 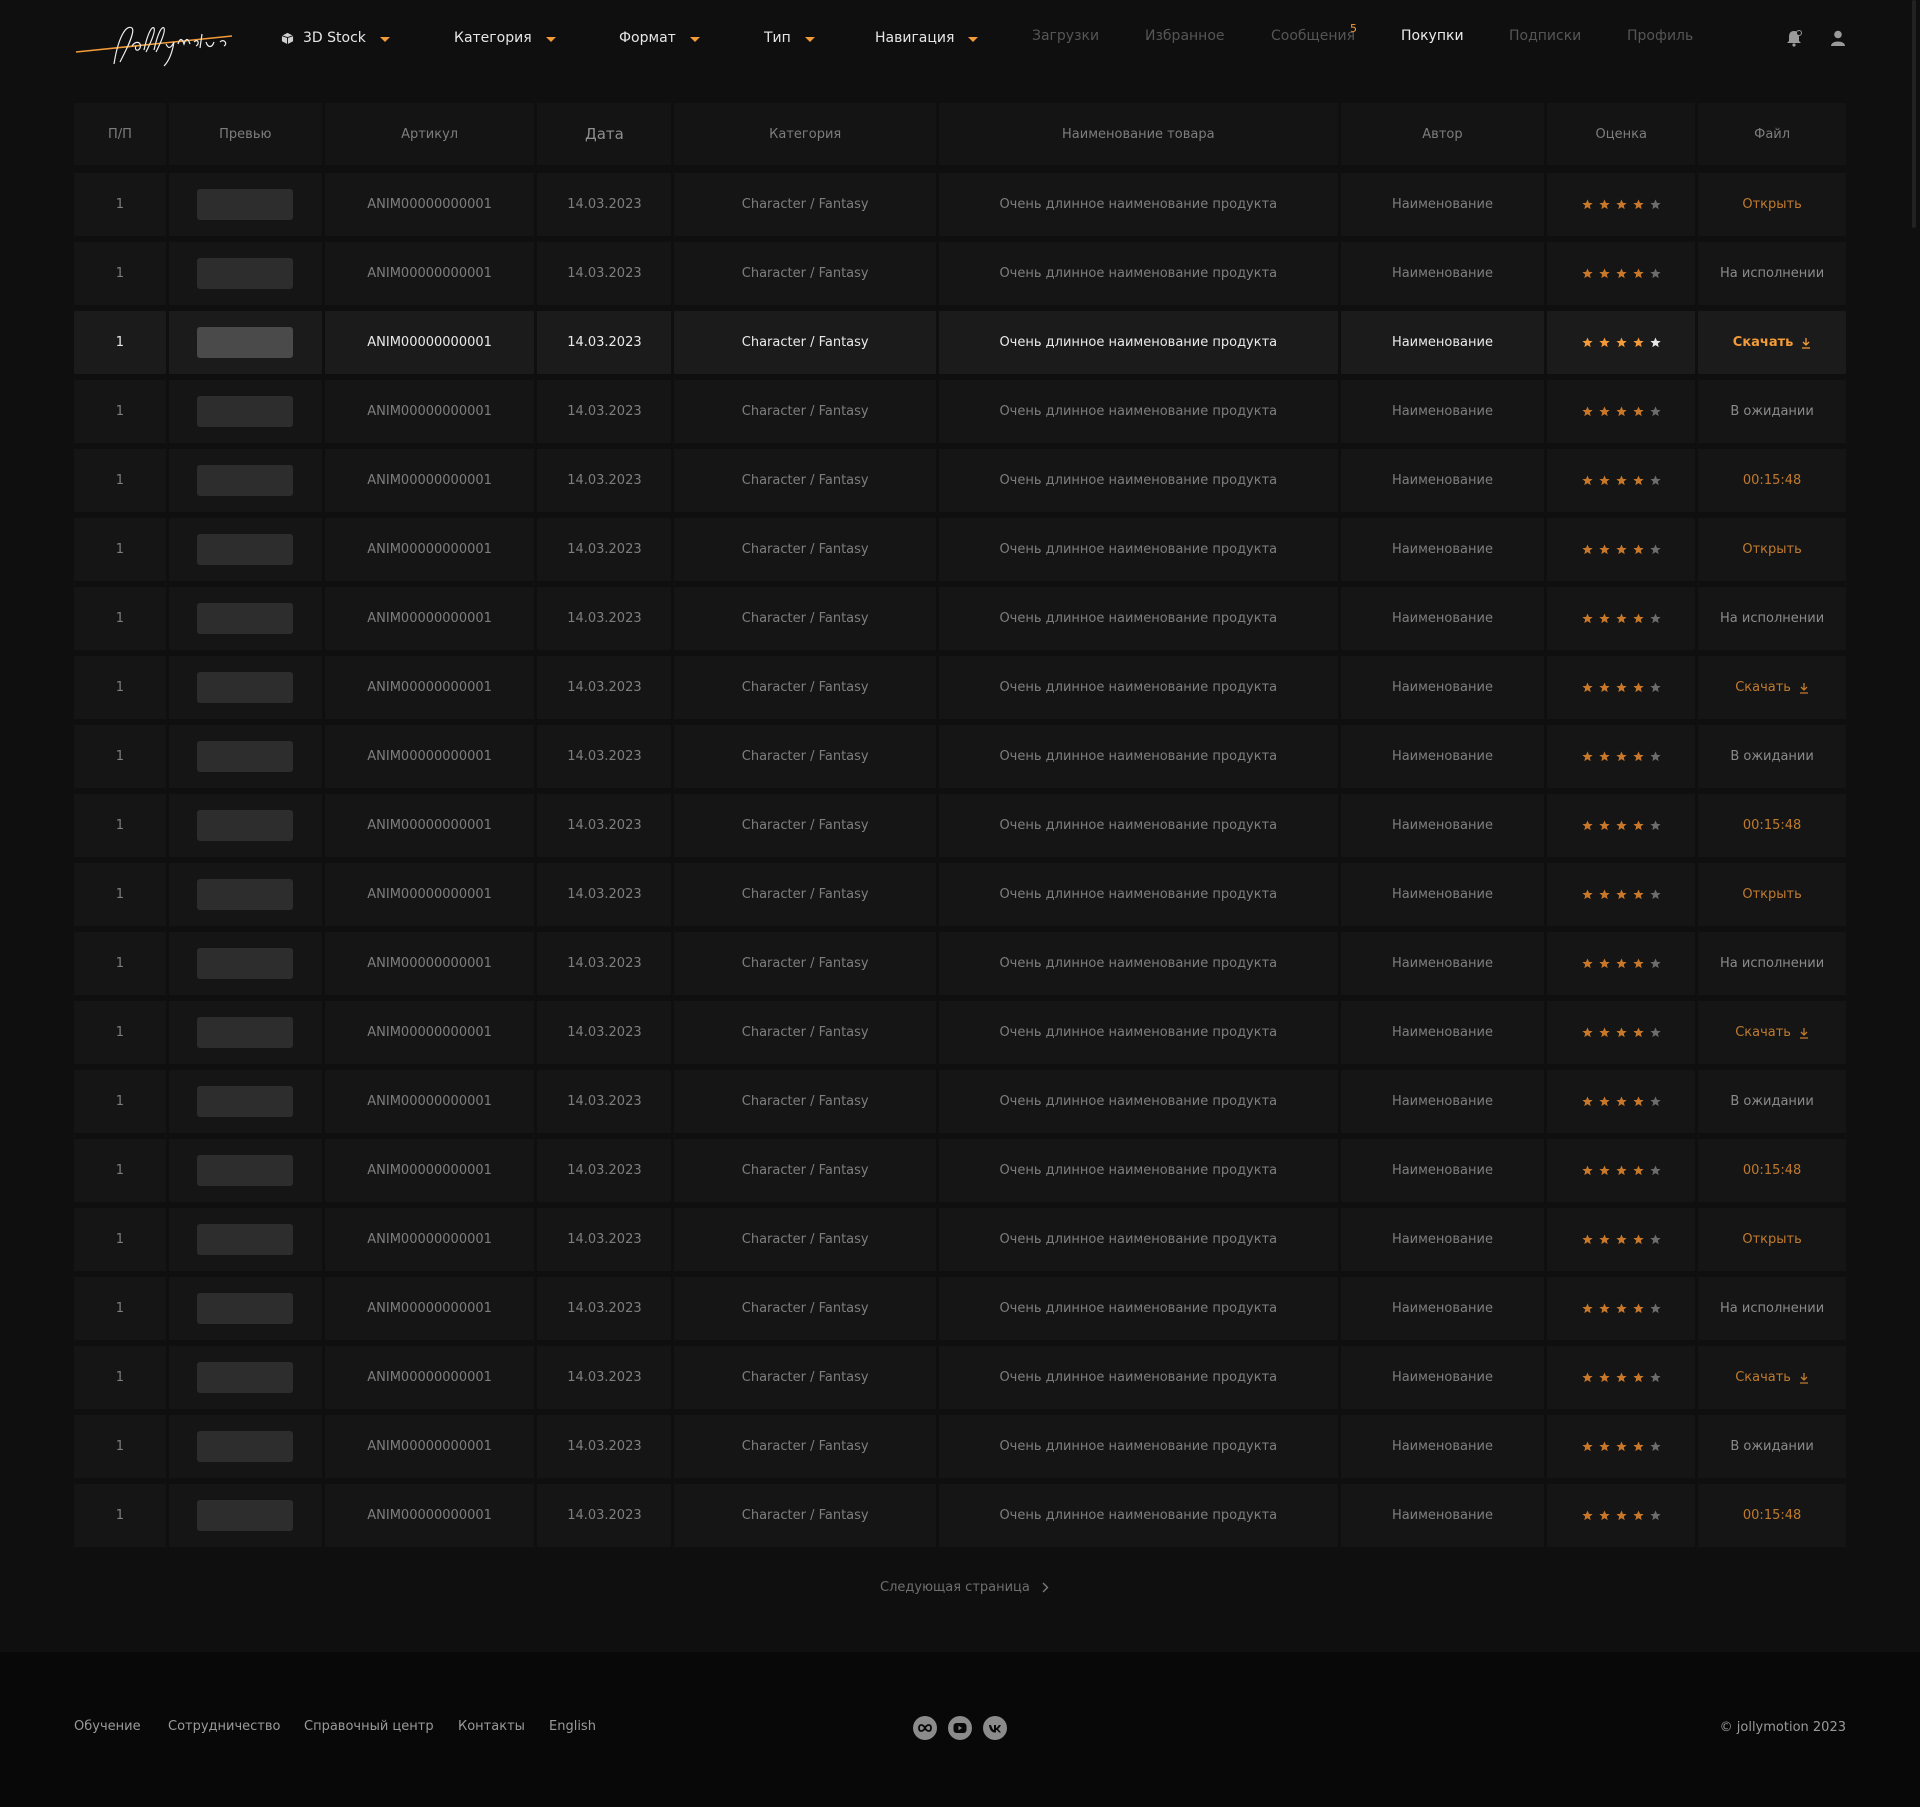 What do you see at coordinates (120, 134) in the screenshot?
I see `column-header: П/П` at bounding box center [120, 134].